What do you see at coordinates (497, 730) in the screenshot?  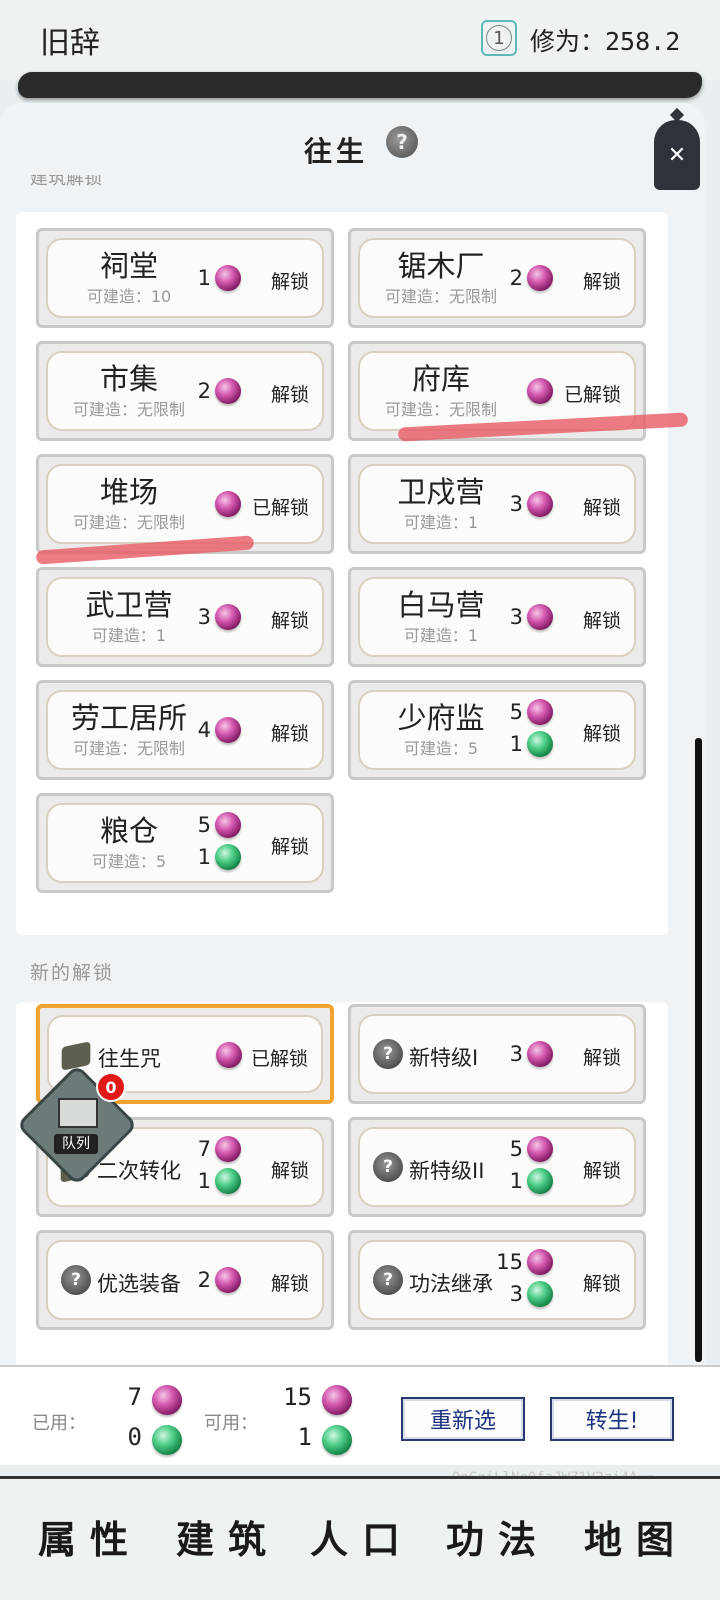 I see `building-card: 少府监 可建造：5 5 1 解锁` at bounding box center [497, 730].